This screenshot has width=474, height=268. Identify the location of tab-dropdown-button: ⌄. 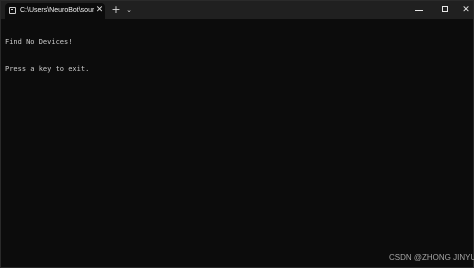
(129, 10).